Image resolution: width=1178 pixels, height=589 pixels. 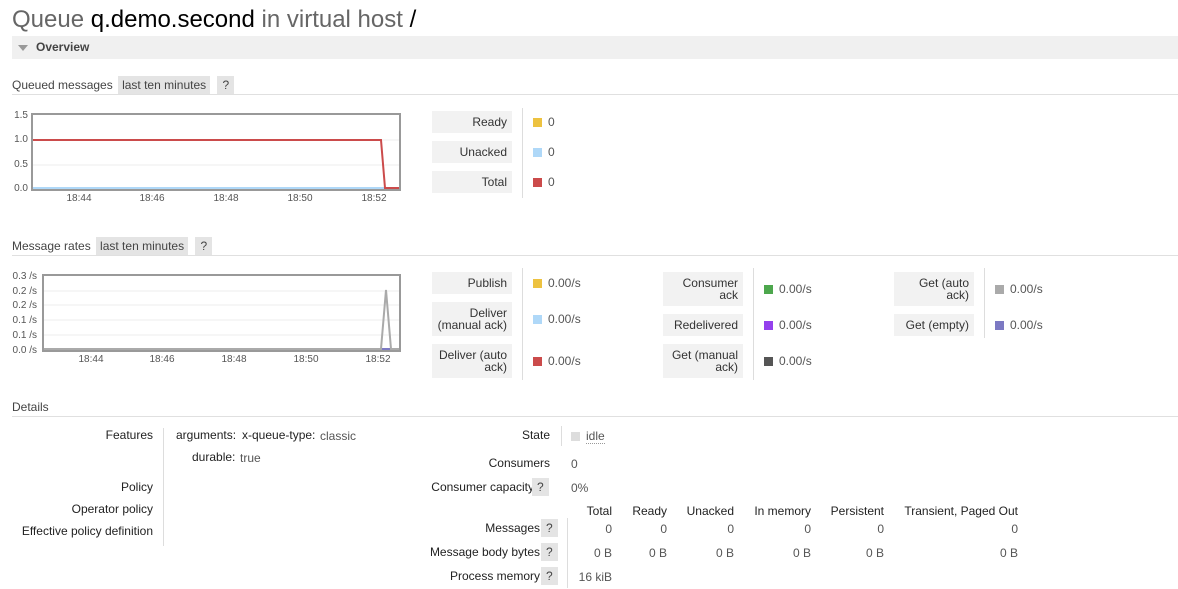 I want to click on legend-unacked-swatch, so click(x=537, y=152).